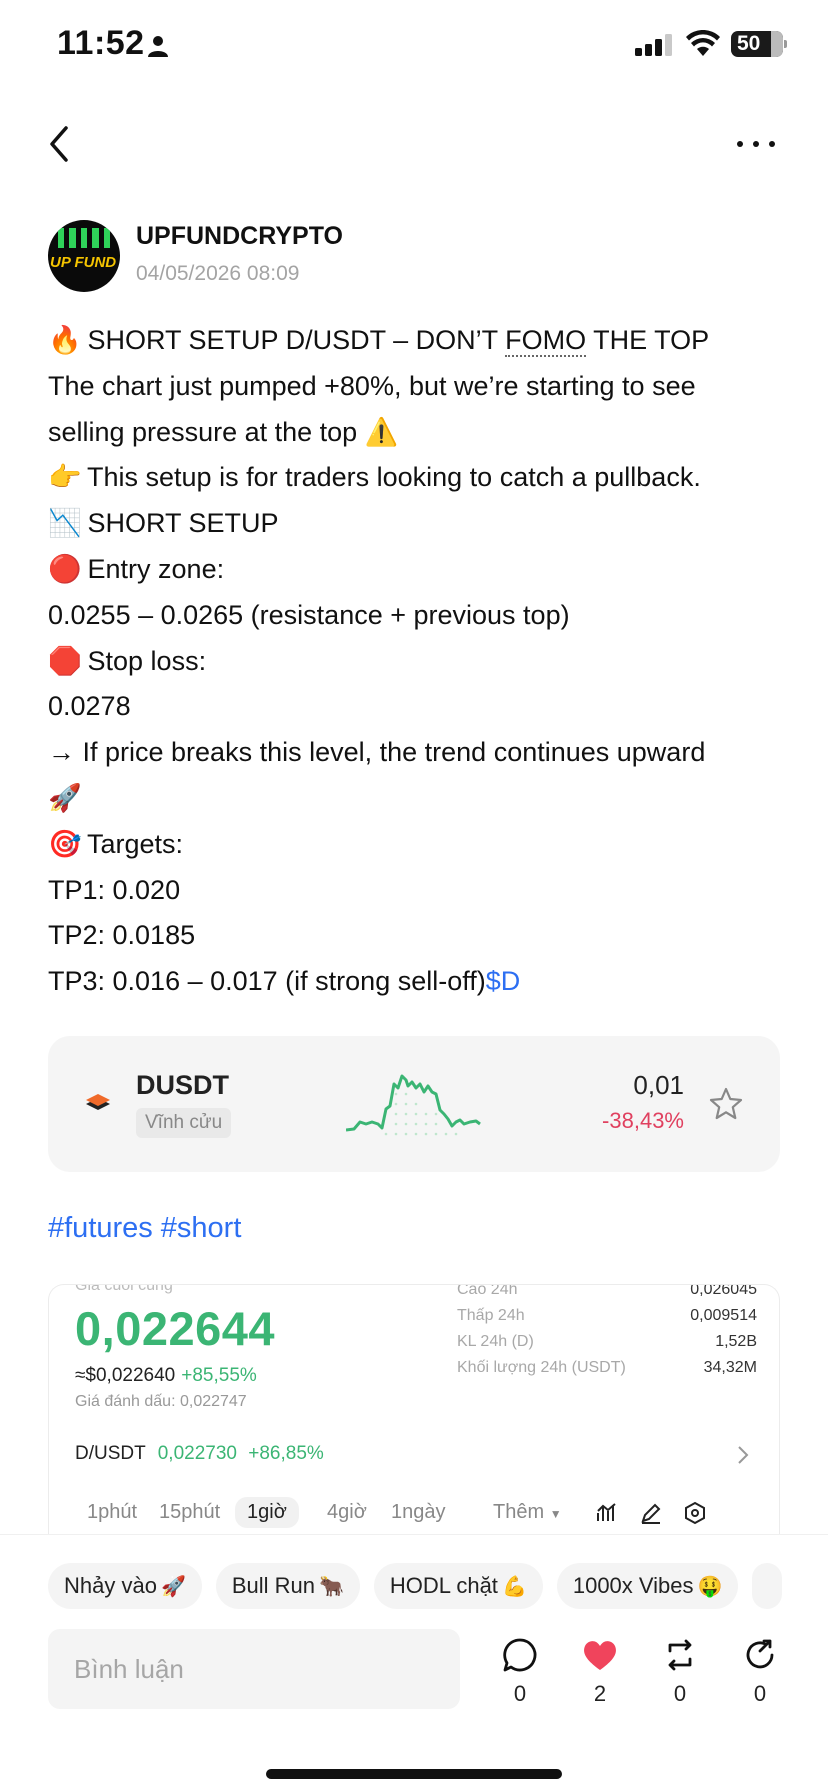 The height and width of the screenshot is (1792, 828). What do you see at coordinates (723, 1315) in the screenshot?
I see `stat-value: 0,009514` at bounding box center [723, 1315].